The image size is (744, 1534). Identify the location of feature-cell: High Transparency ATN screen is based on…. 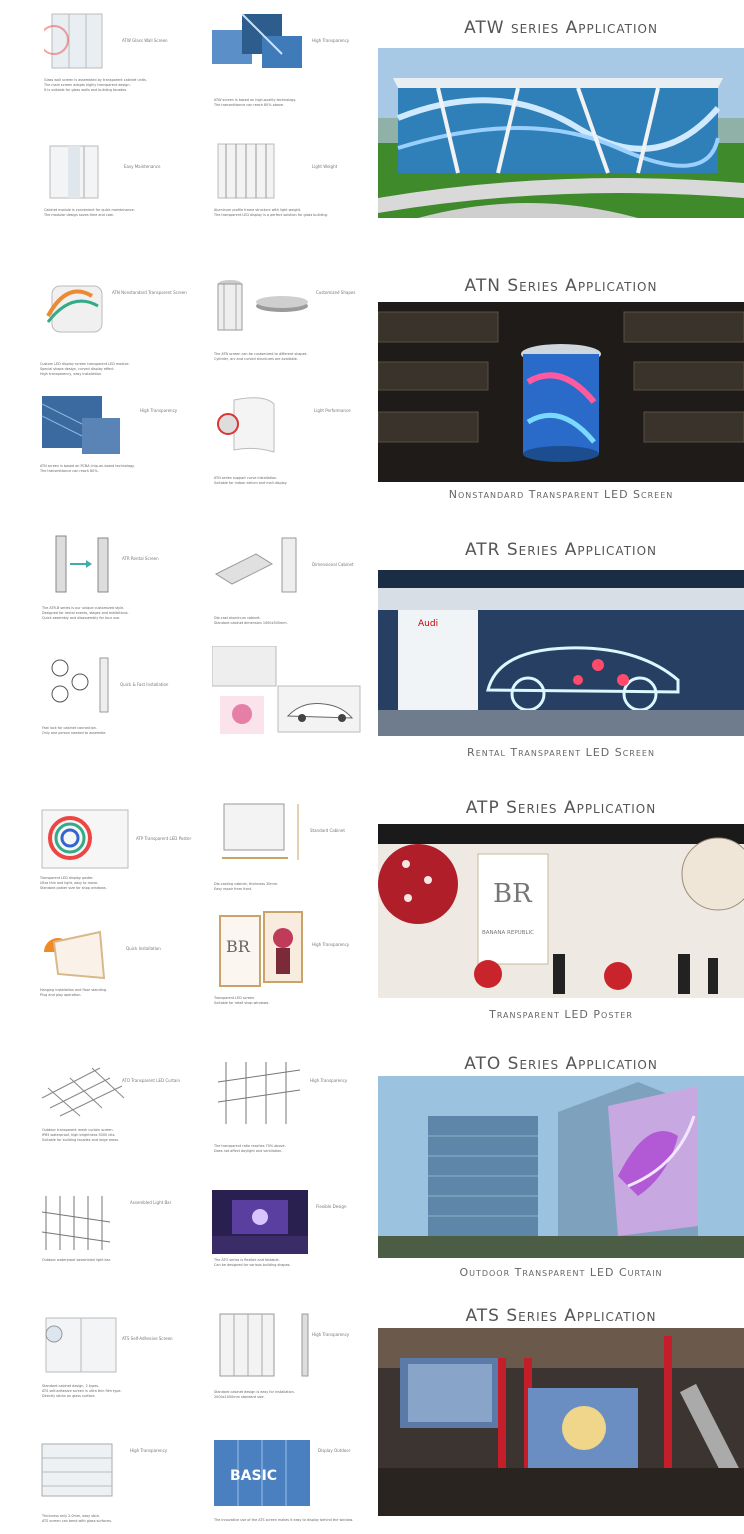
(120, 449).